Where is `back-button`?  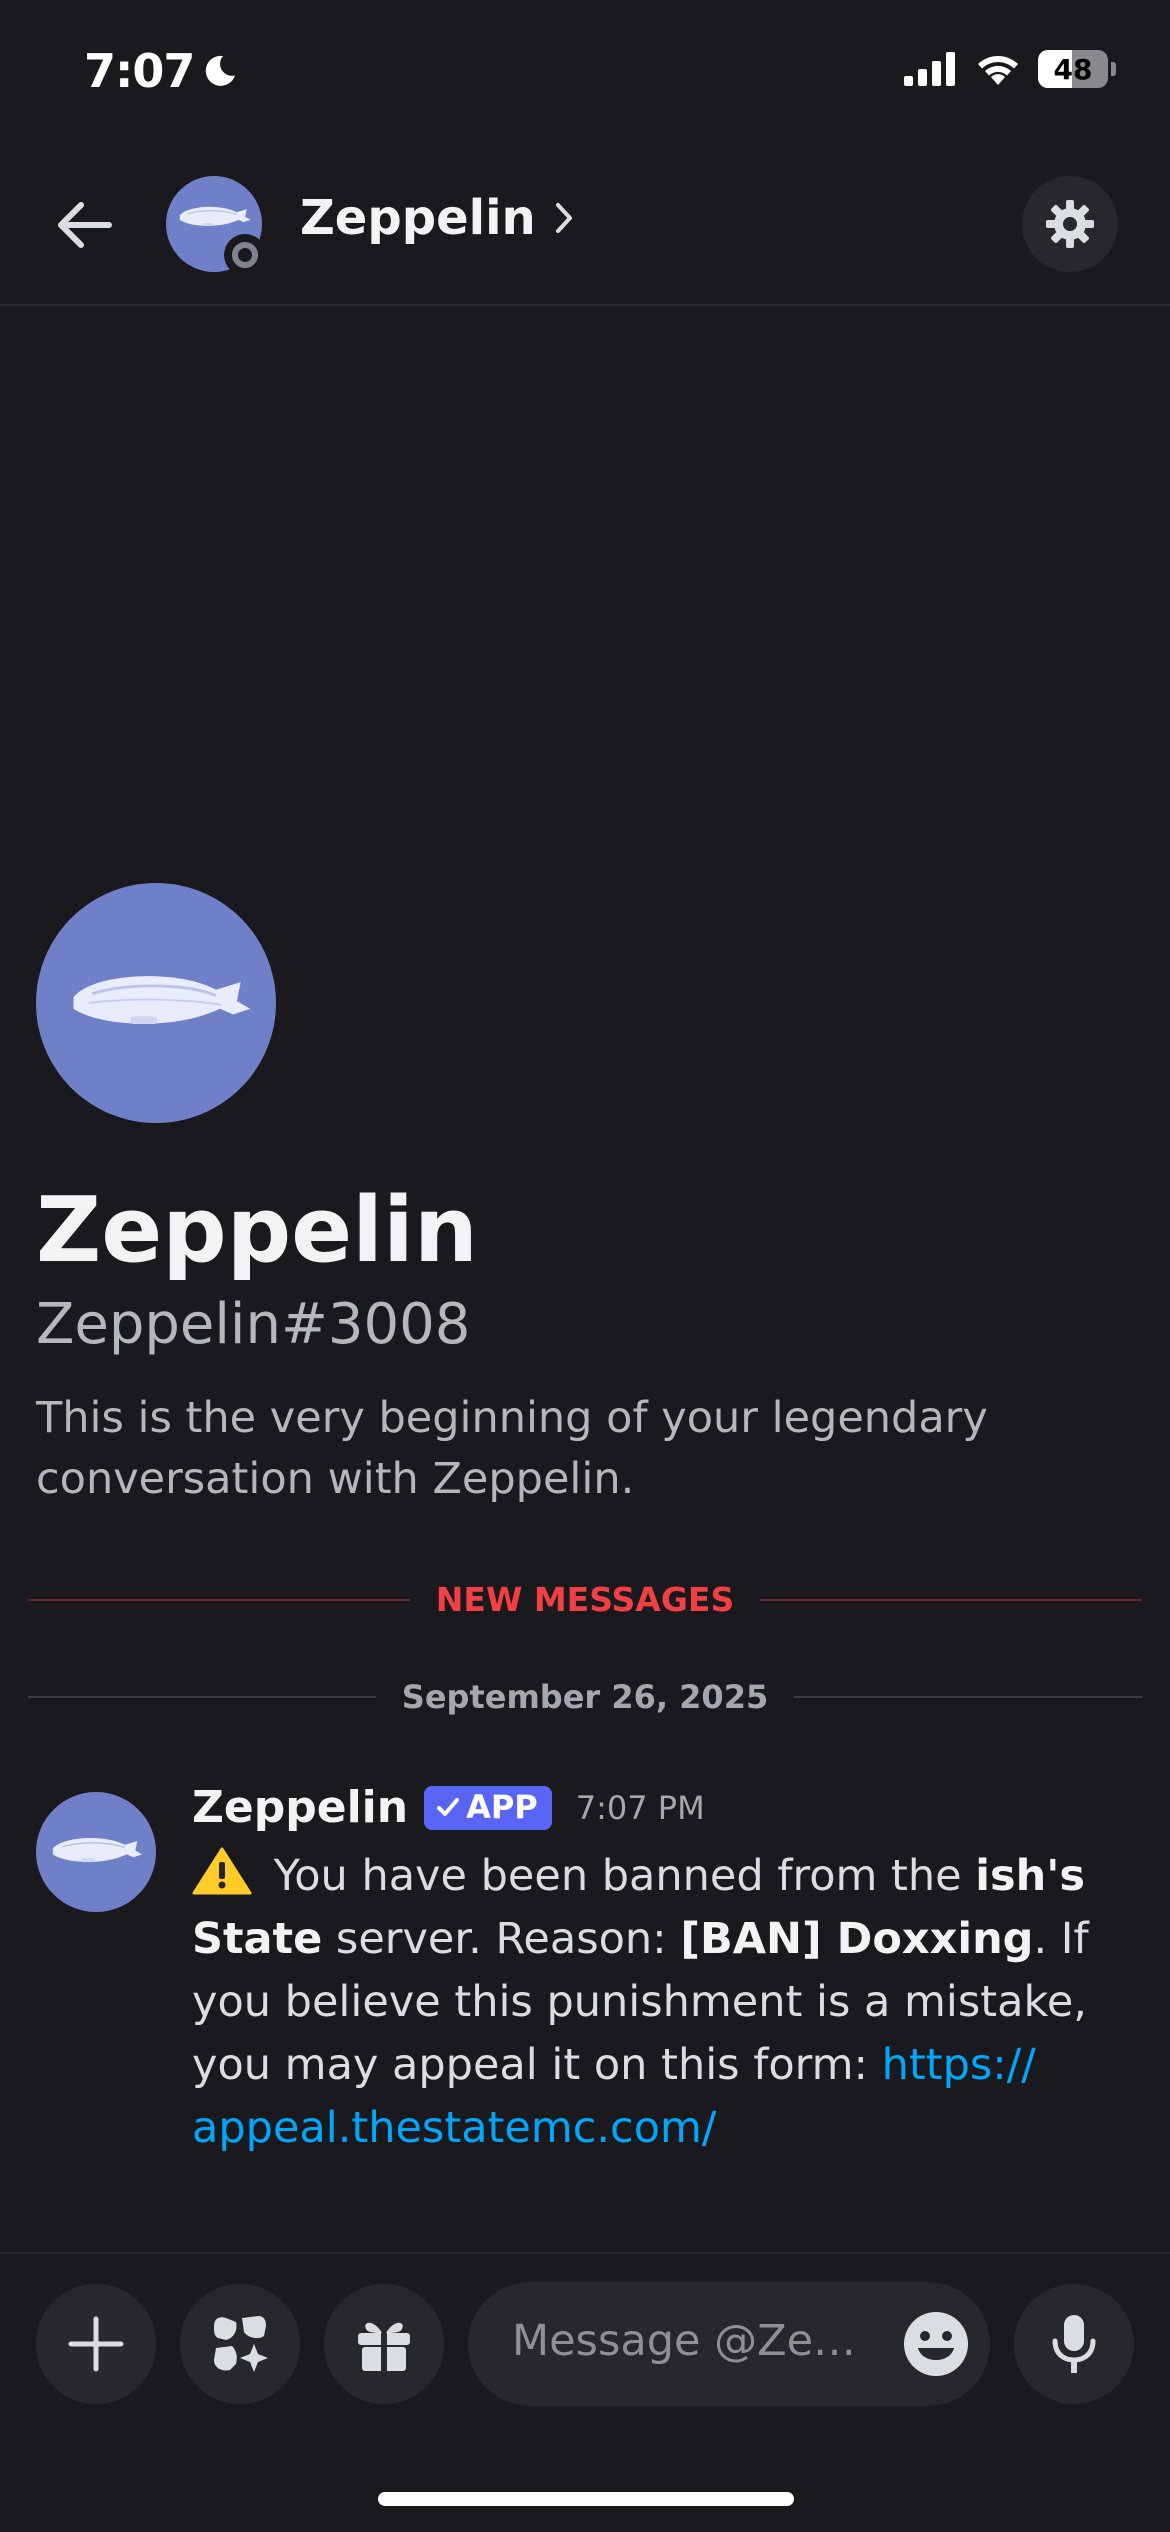
back-button is located at coordinates (85, 225).